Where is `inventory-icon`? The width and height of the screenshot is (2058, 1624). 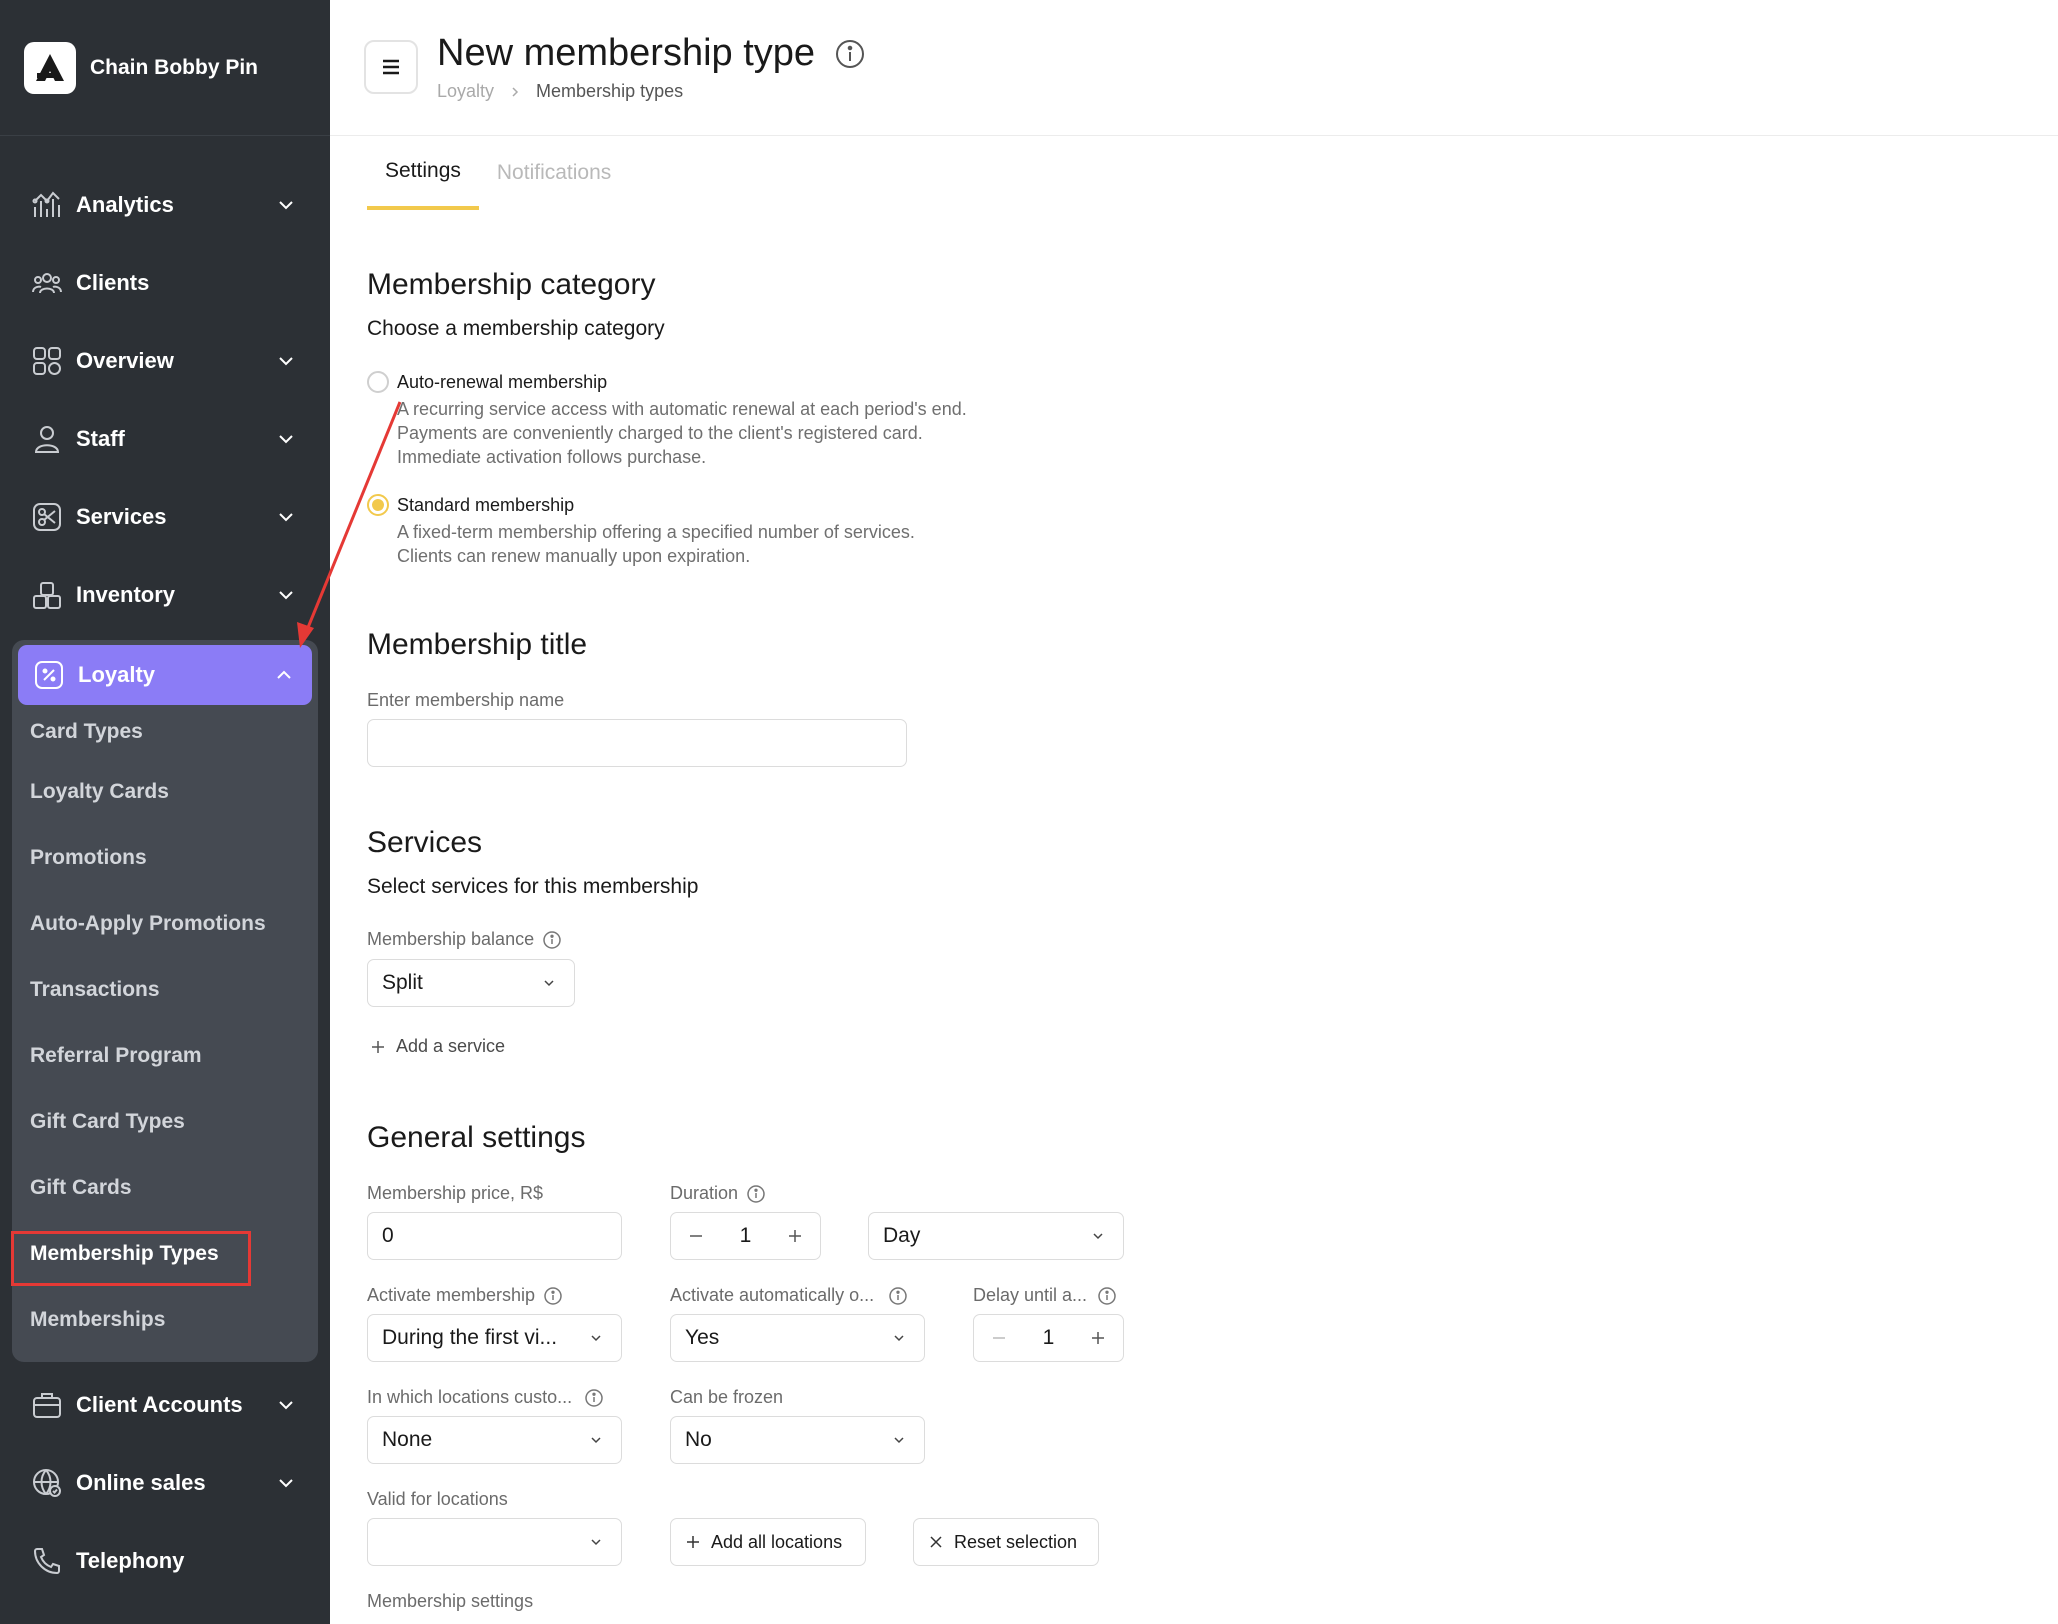 inventory-icon is located at coordinates (47, 595).